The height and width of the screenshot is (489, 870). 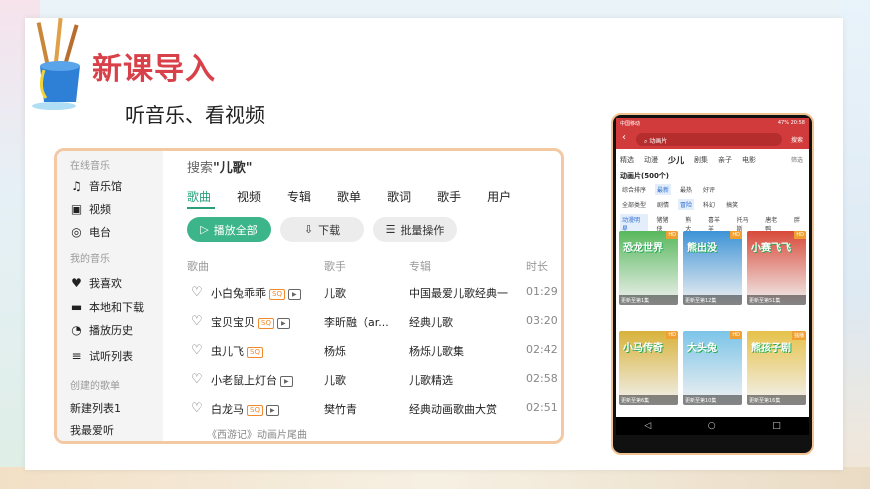 I want to click on tab-songs: 歌曲, so click(x=199, y=196).